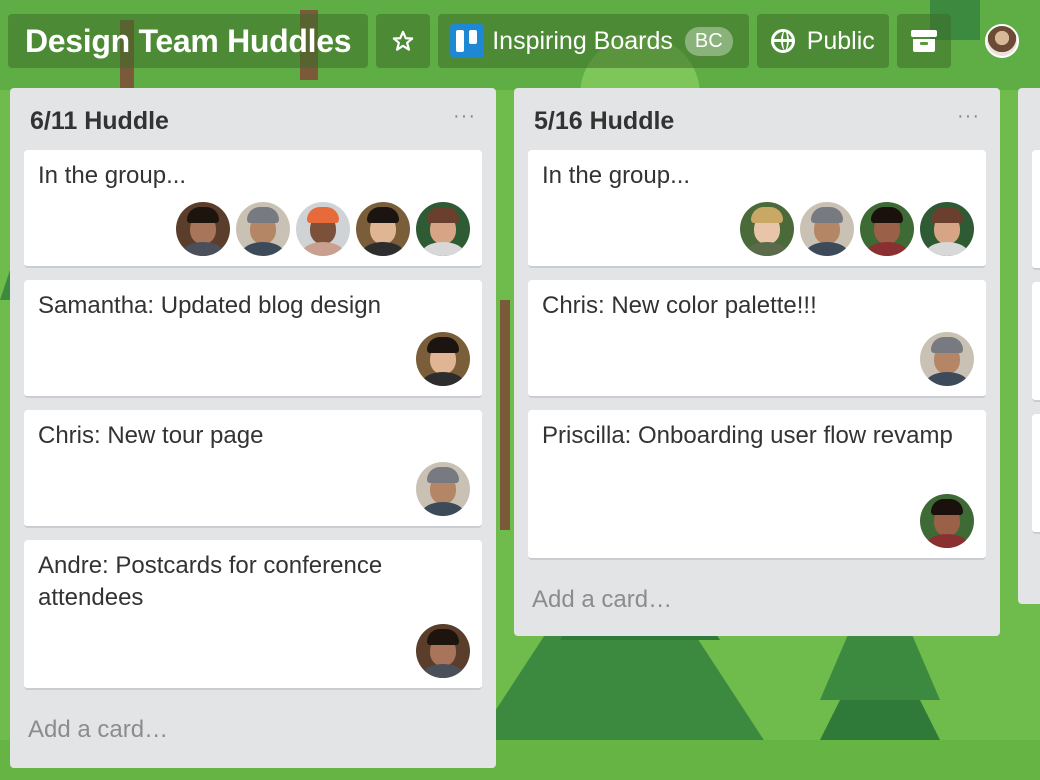 This screenshot has width=1040, height=780. What do you see at coordinates (782, 41) in the screenshot?
I see `globe-icon` at bounding box center [782, 41].